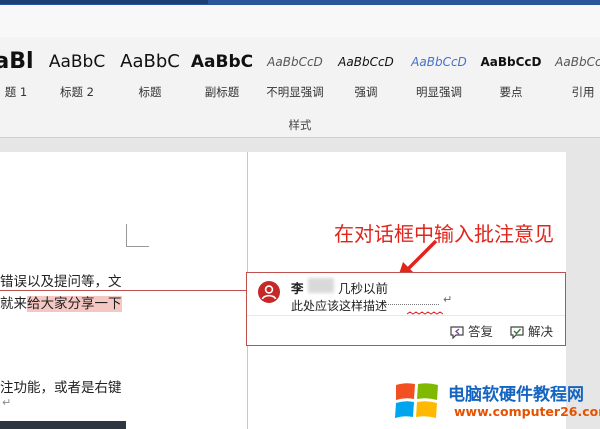 This screenshot has height=429, width=600. I want to click on ribbon-top-strip, so click(300, 21).